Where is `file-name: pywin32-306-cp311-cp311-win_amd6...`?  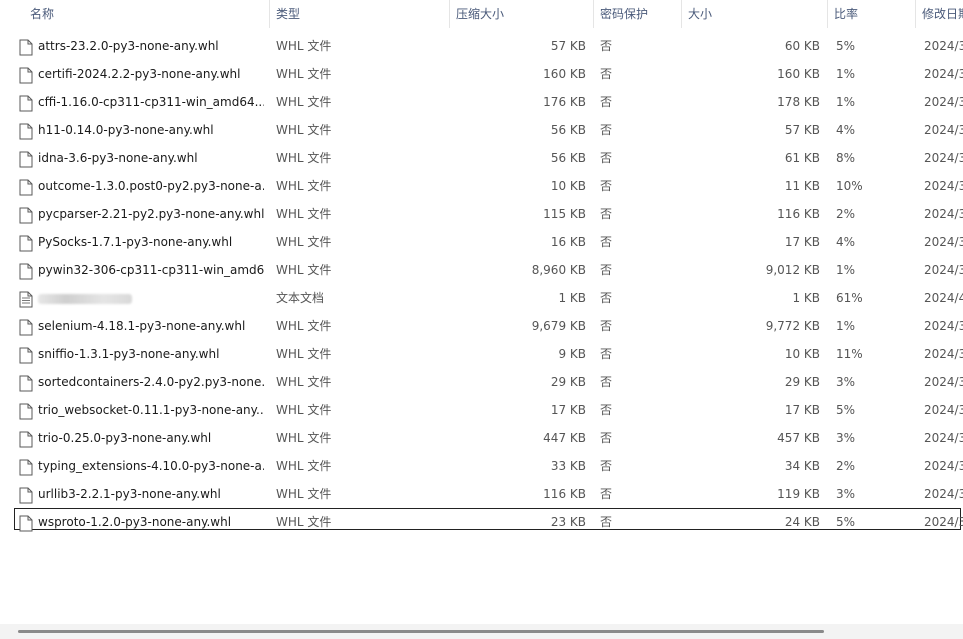 file-name: pywin32-306-cp311-cp311-win_amd6... is located at coordinates (151, 270).